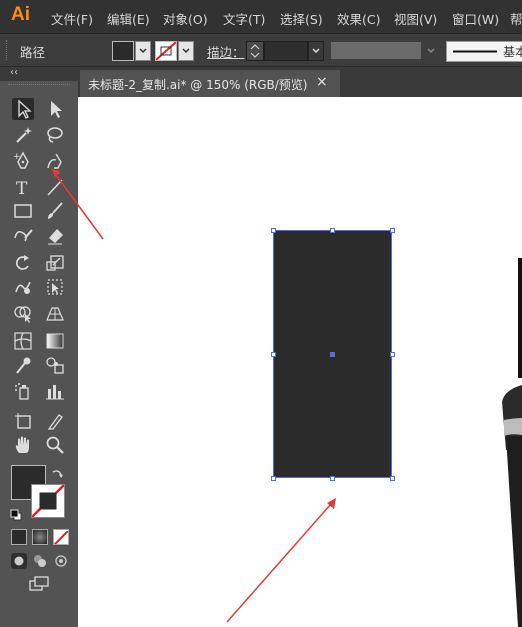 This screenshot has width=522, height=627. I want to click on variable-width-profile, so click(376, 50).